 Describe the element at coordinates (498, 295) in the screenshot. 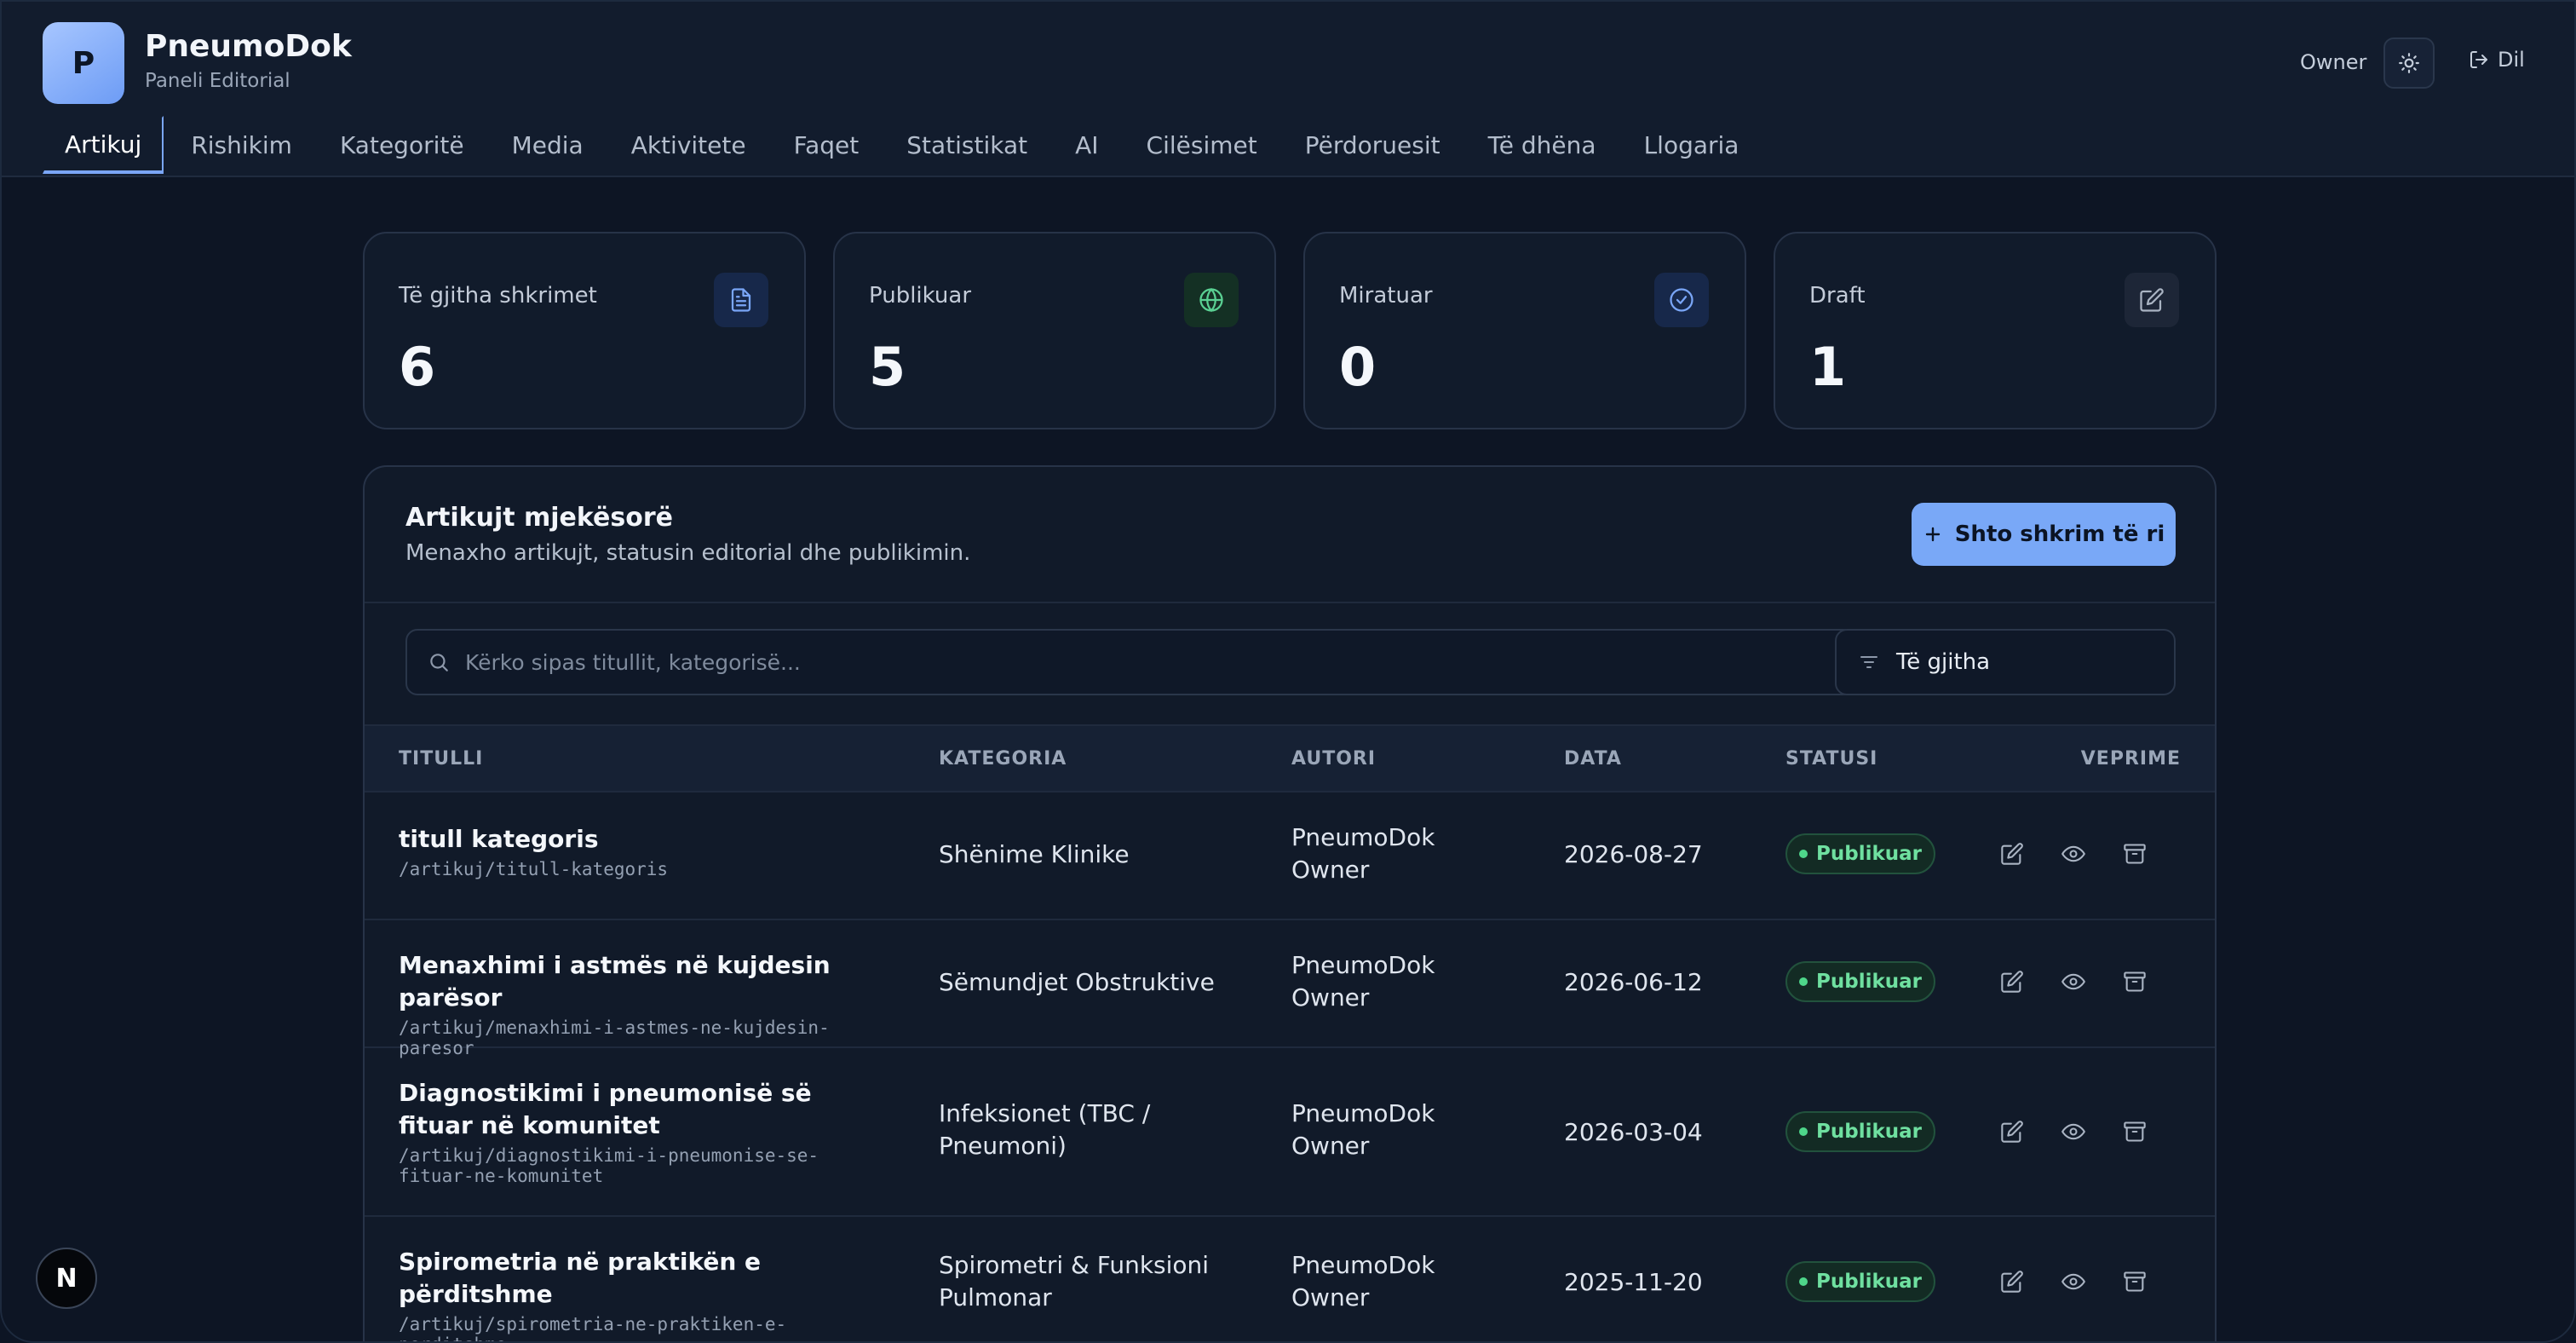

I see `stat-label: Të gjitha shkrimet` at that location.